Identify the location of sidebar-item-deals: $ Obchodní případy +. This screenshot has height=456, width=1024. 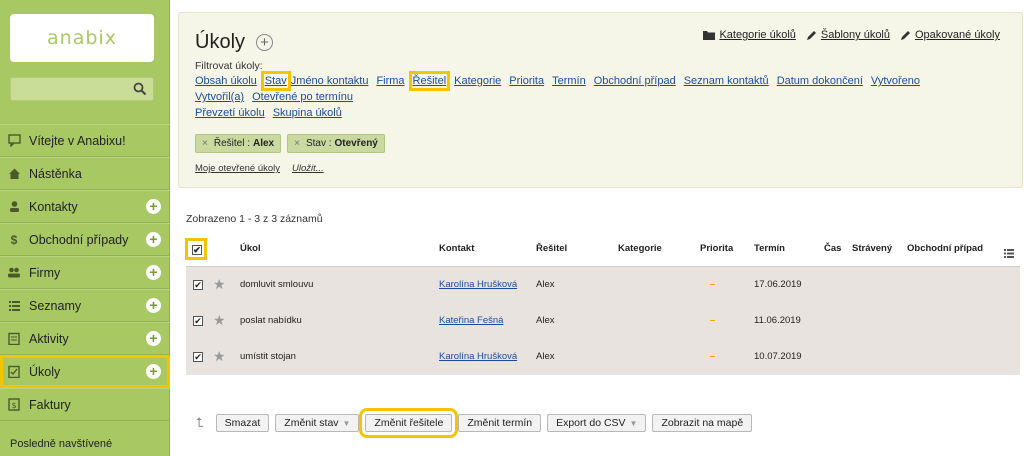
(85, 239).